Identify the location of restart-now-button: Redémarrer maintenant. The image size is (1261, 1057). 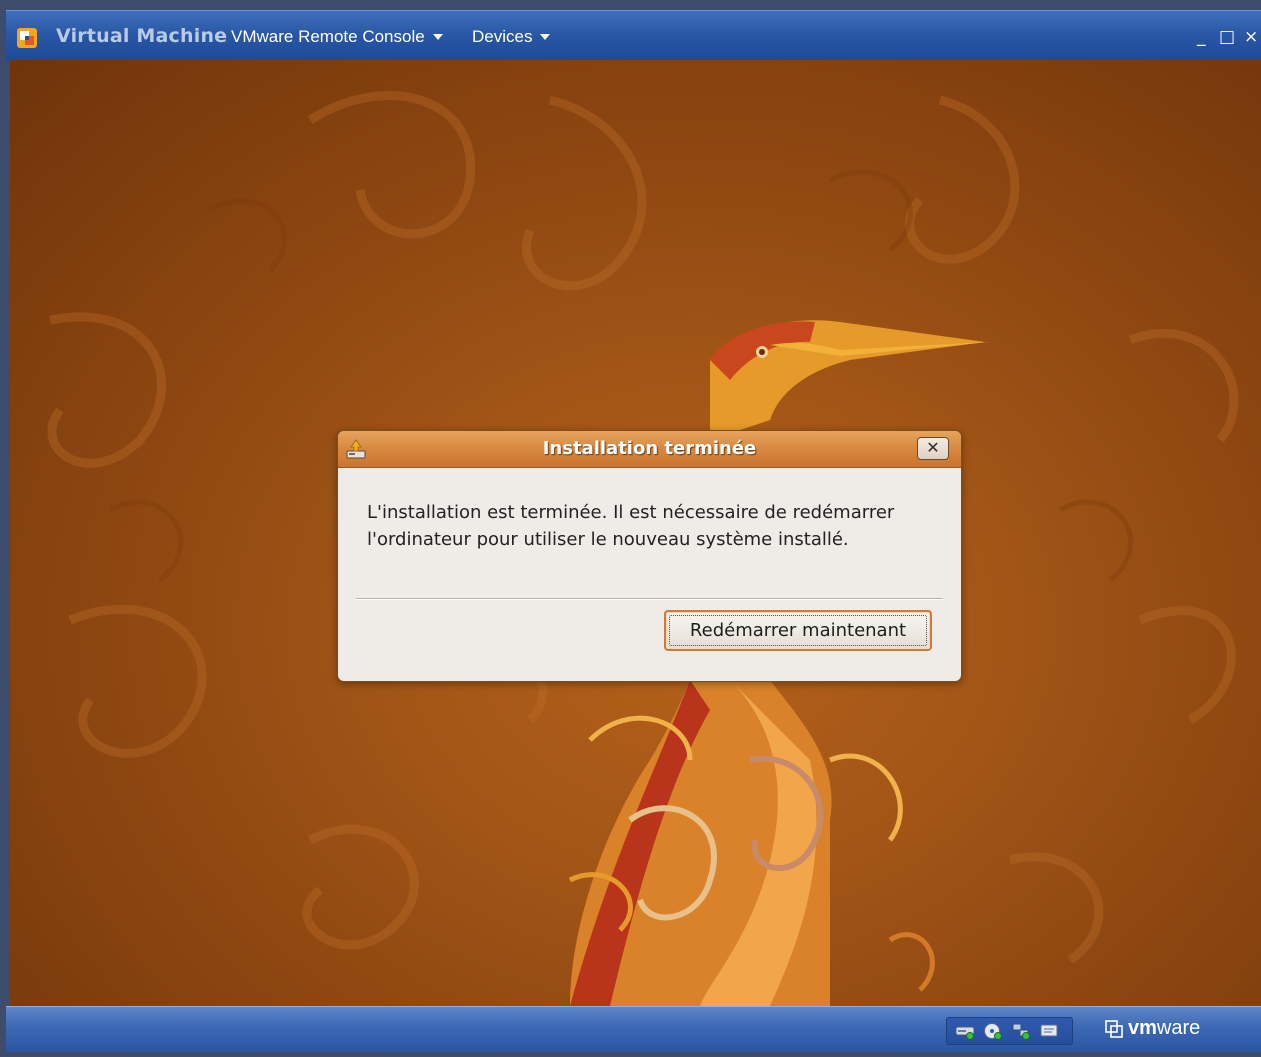
(798, 630).